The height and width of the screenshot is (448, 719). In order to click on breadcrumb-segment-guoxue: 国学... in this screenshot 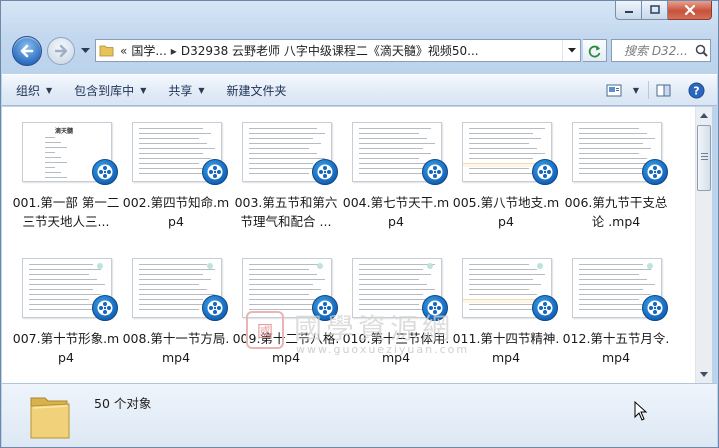, I will do `click(148, 50)`.